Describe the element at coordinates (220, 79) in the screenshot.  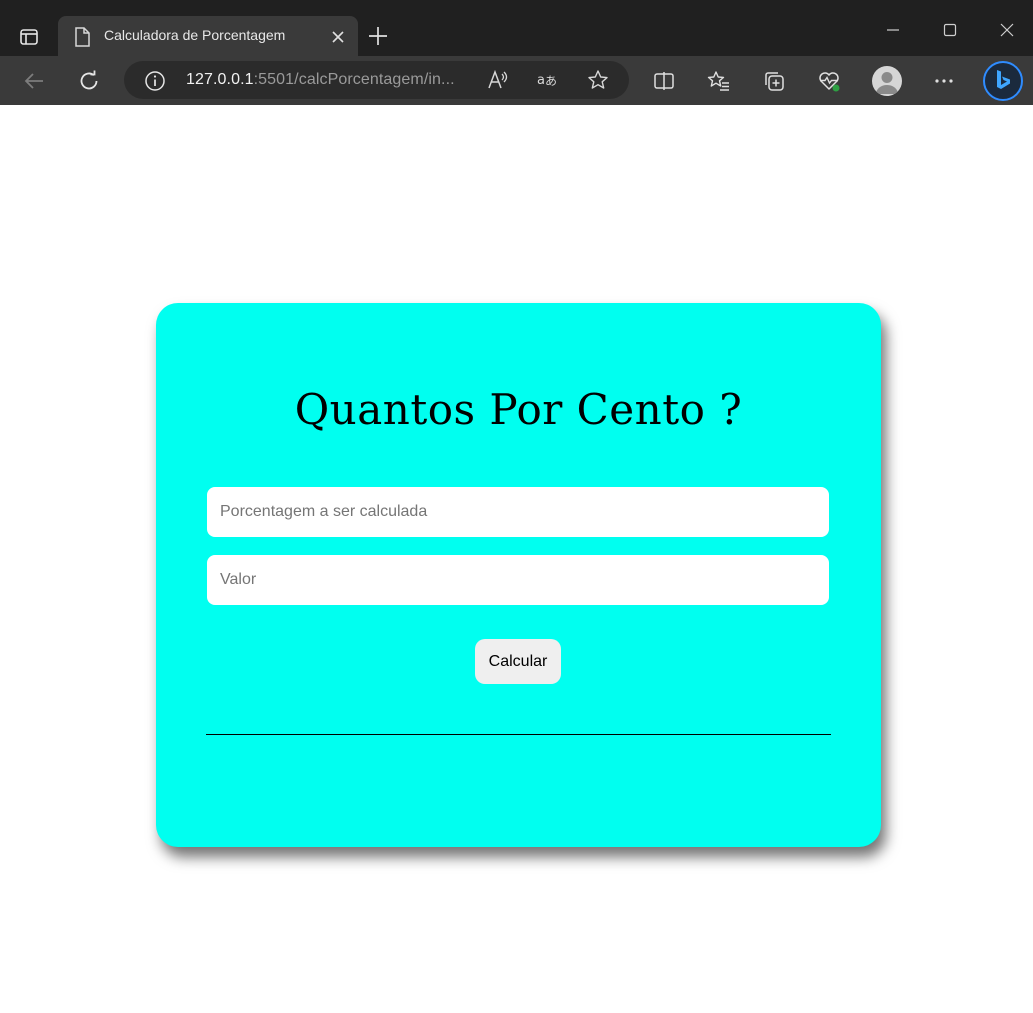
I see `url-host: 127.0.0.1` at that location.